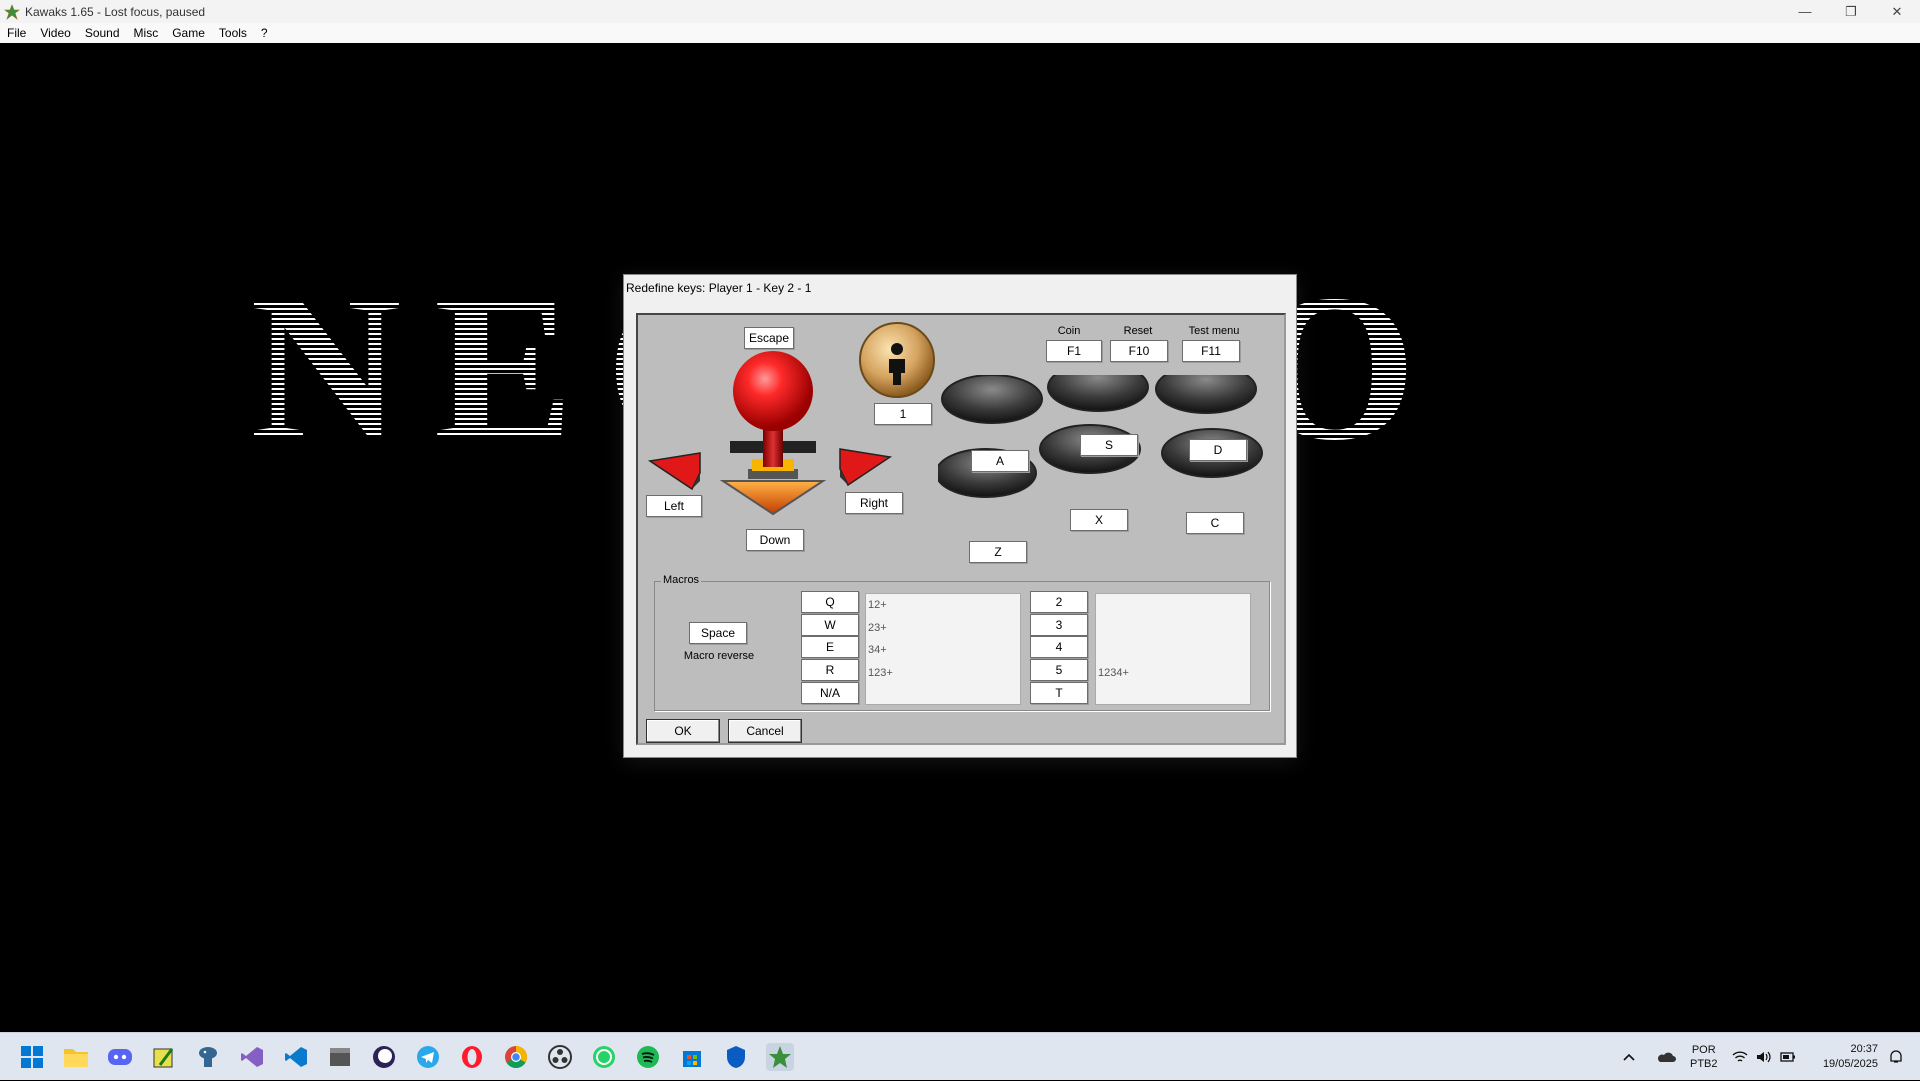  I want to click on tray-overflow-icon, so click(1629, 1057).